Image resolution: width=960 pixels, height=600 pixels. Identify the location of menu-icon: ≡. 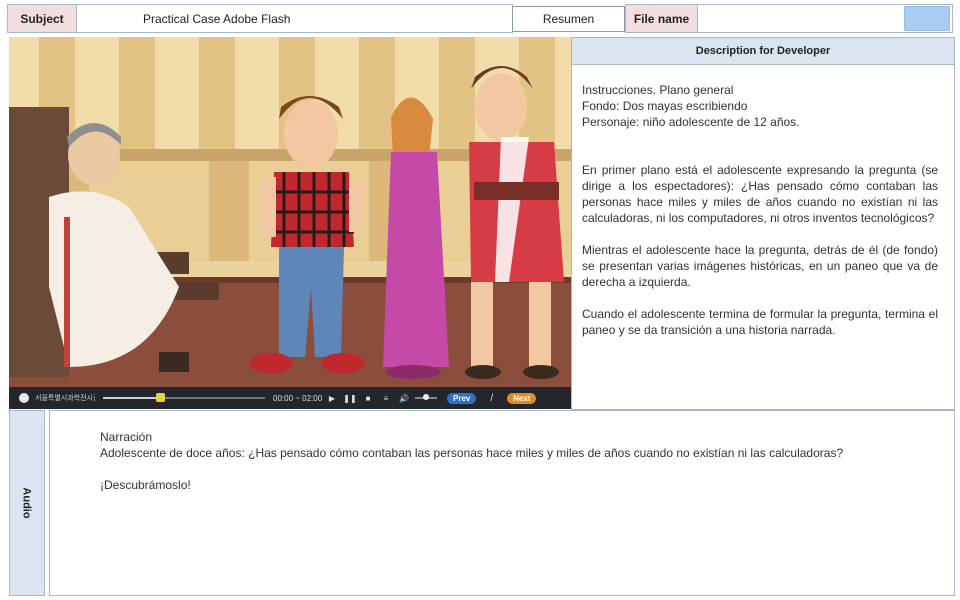
(386, 398).